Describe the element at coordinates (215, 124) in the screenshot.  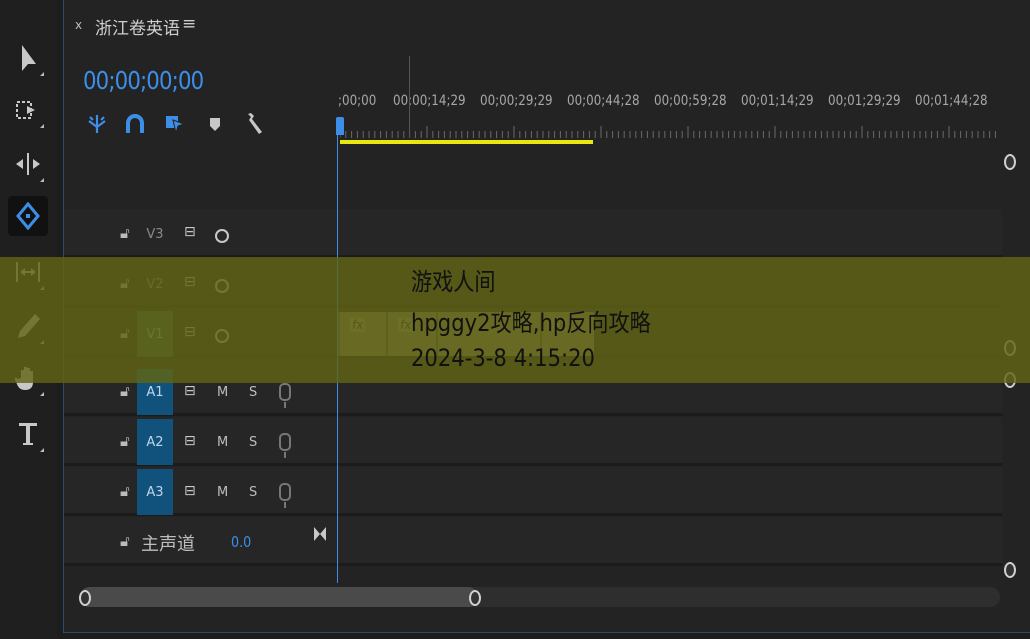
I see `marker-icon` at that location.